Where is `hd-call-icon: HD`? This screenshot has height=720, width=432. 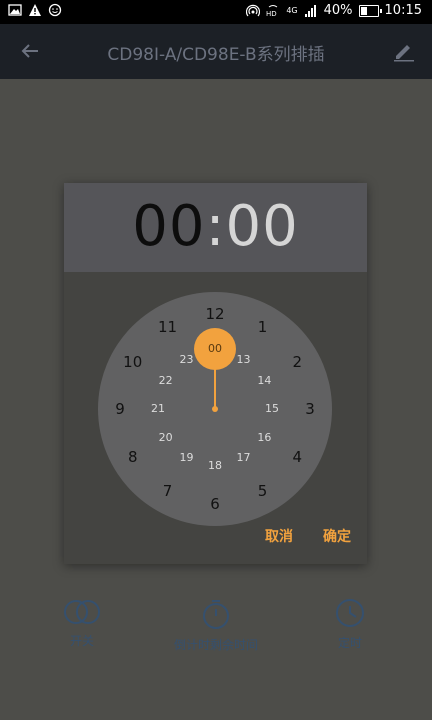
hd-call-icon: HD is located at coordinates (272, 11).